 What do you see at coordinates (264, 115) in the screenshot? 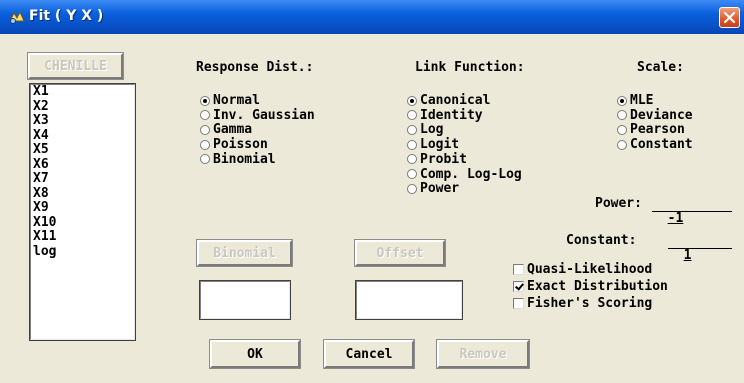
I see `response-dist-option-label: Inv. Gaussian` at bounding box center [264, 115].